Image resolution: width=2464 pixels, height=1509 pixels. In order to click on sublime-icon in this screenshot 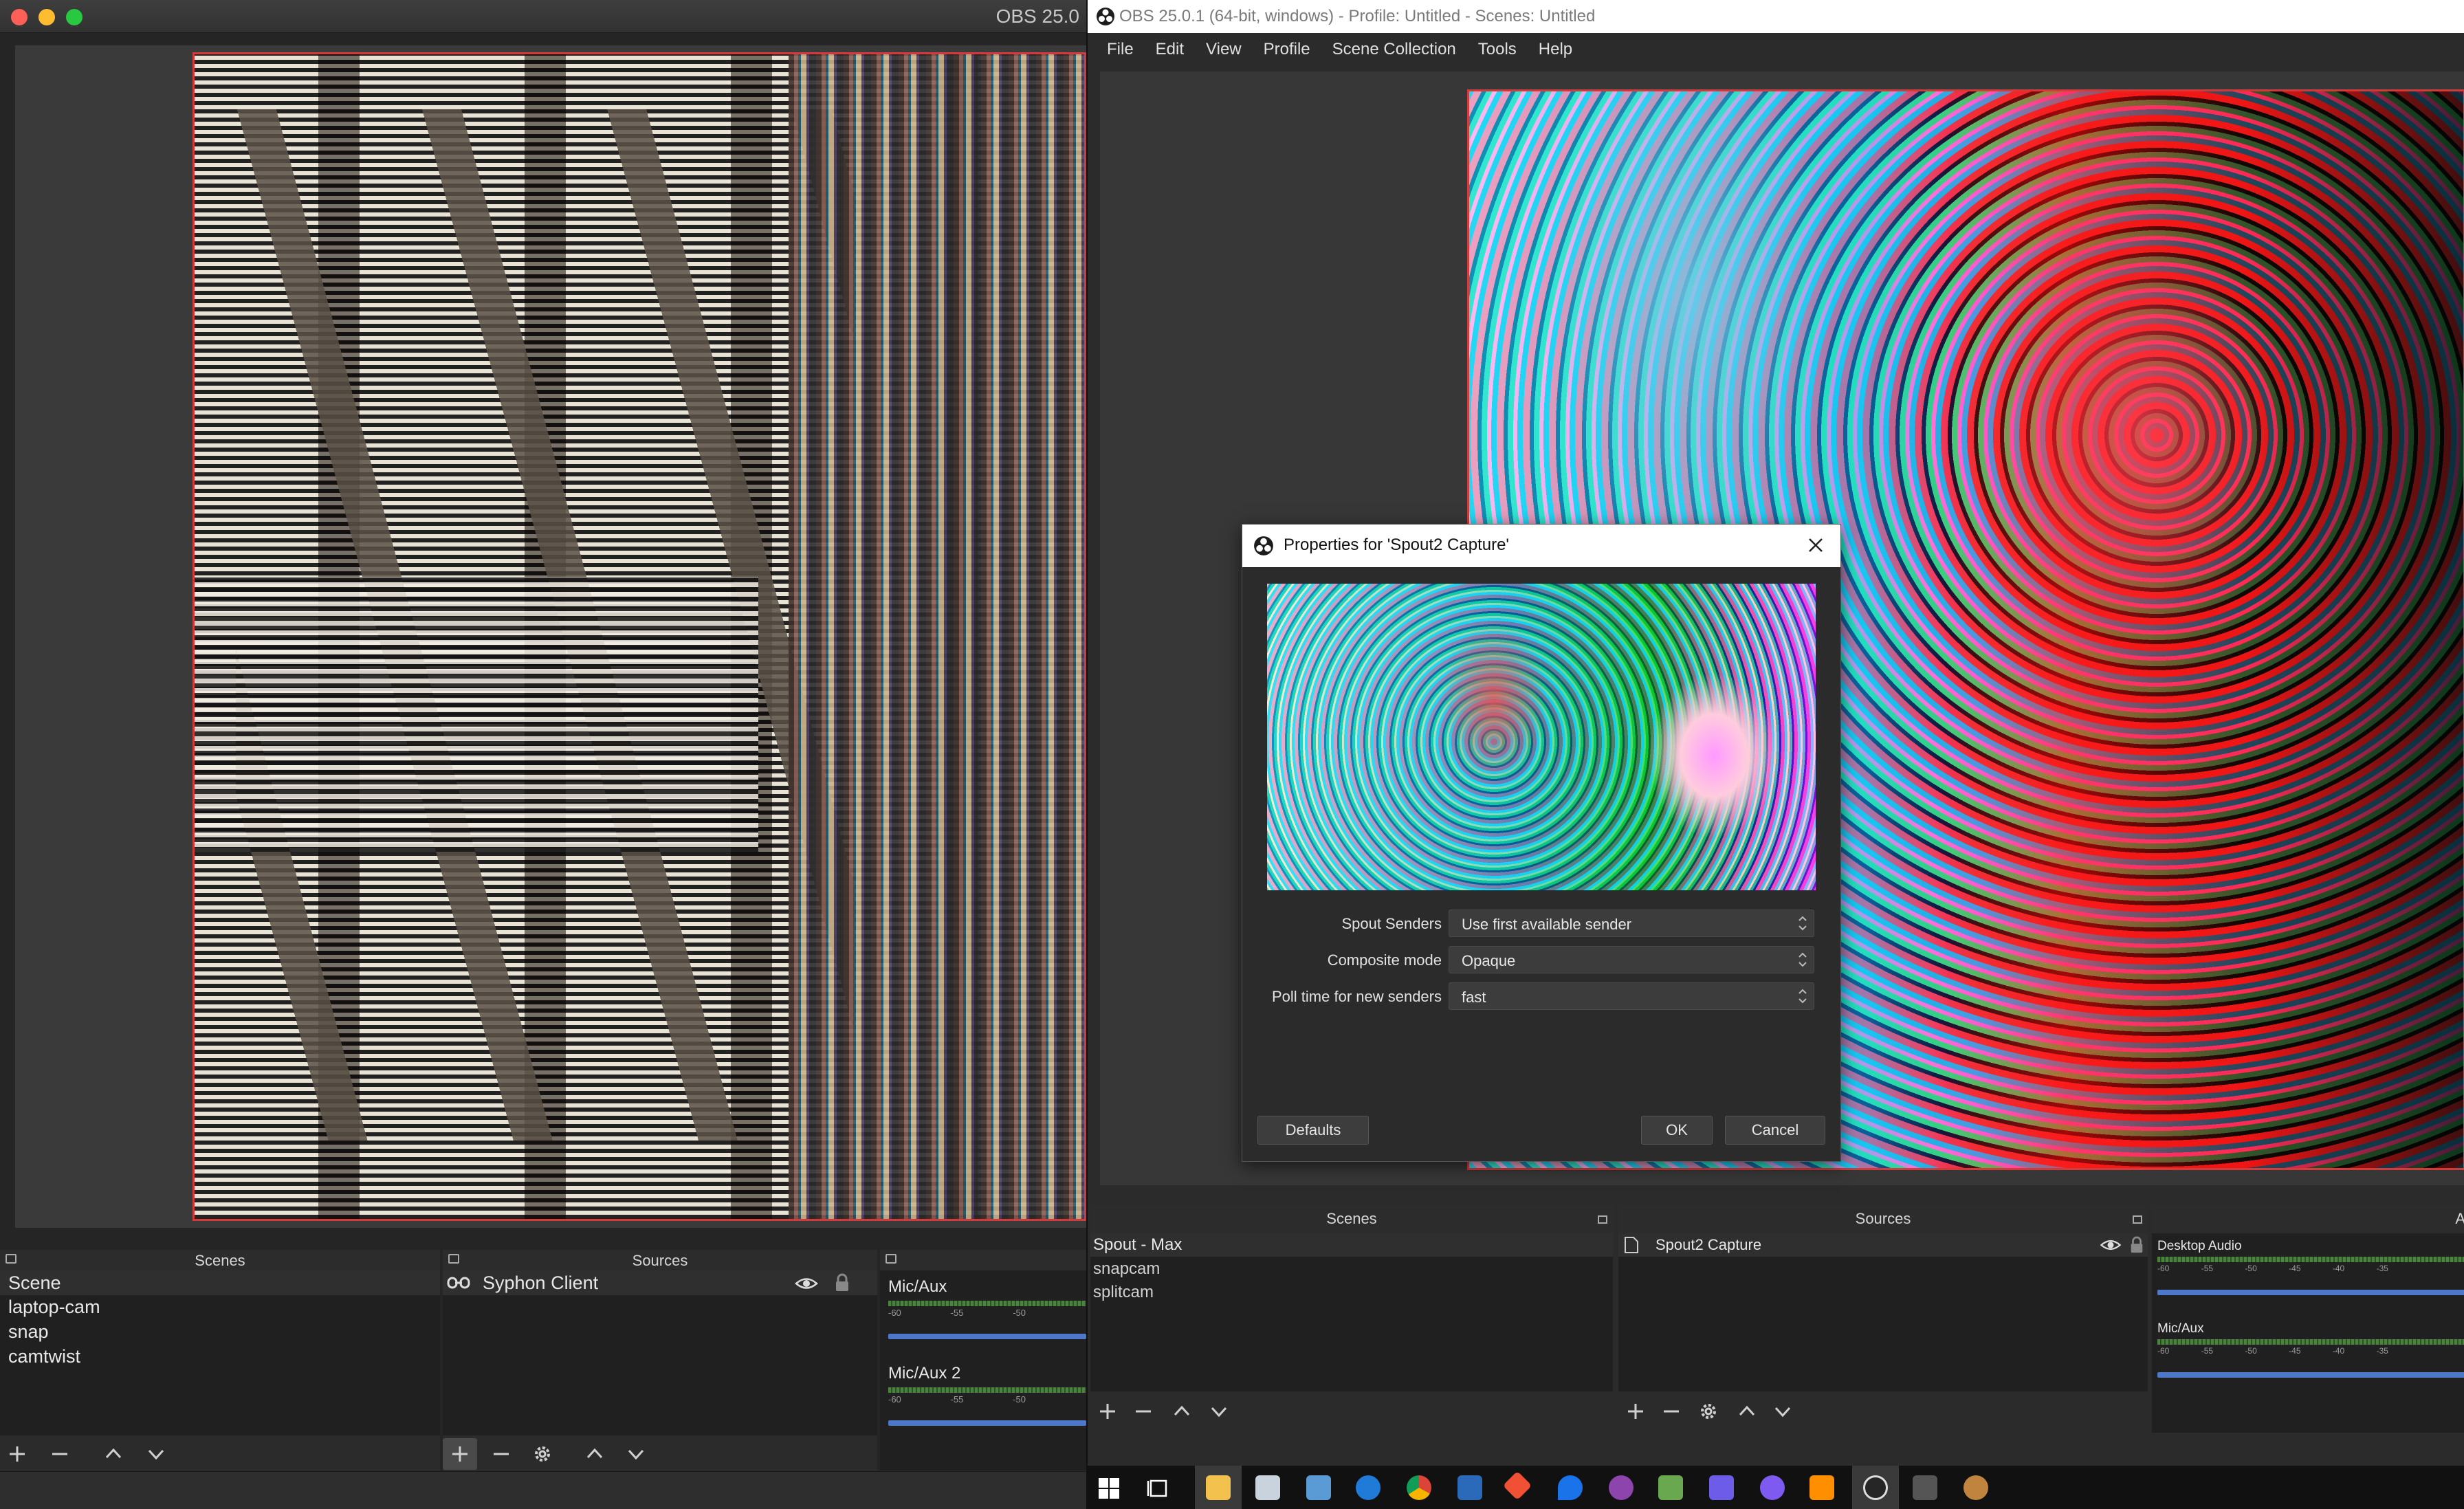, I will do `click(1822, 1487)`.